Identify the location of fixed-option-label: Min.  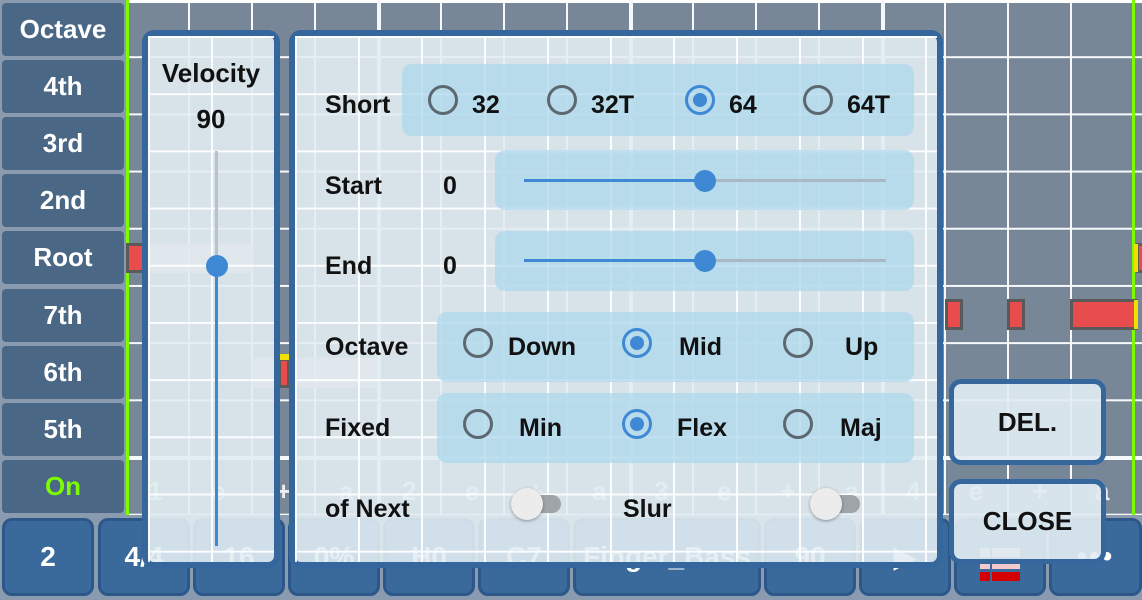
(541, 428).